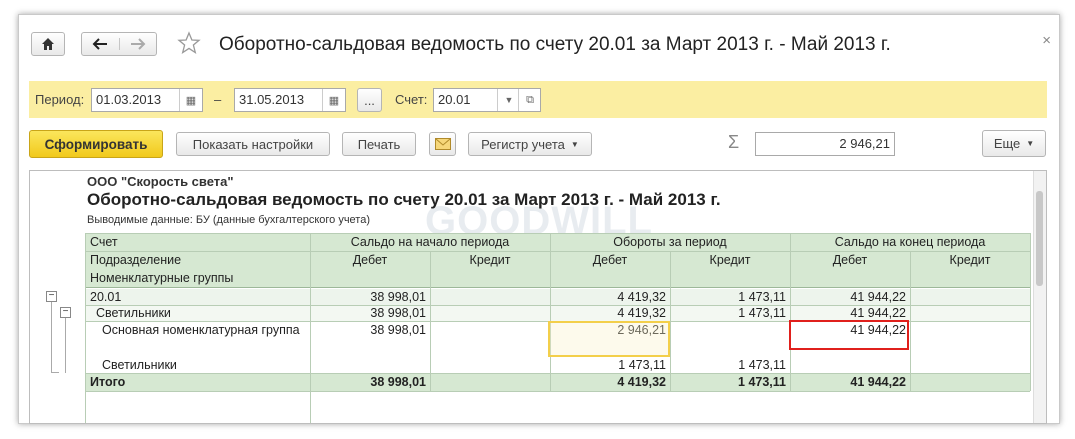  Describe the element at coordinates (60, 99) in the screenshot. I see `period-label: Период:` at that location.